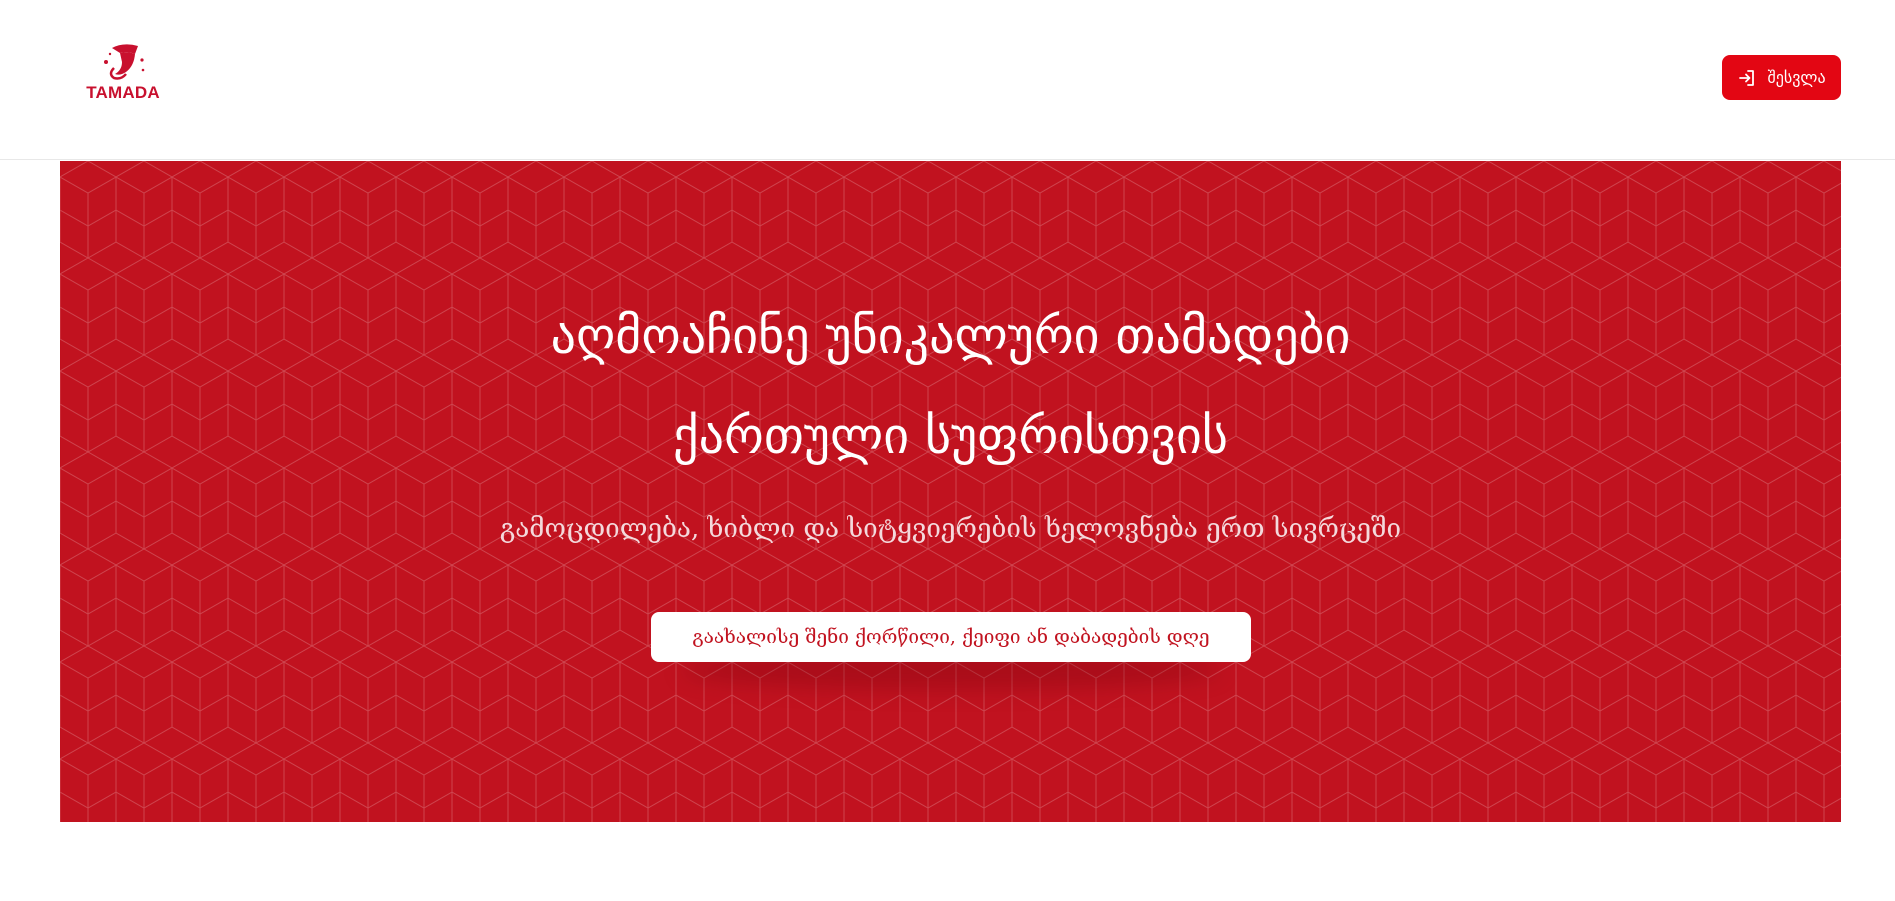 The height and width of the screenshot is (901, 1895). What do you see at coordinates (1747, 77) in the screenshot?
I see `login-arrow-icon` at bounding box center [1747, 77].